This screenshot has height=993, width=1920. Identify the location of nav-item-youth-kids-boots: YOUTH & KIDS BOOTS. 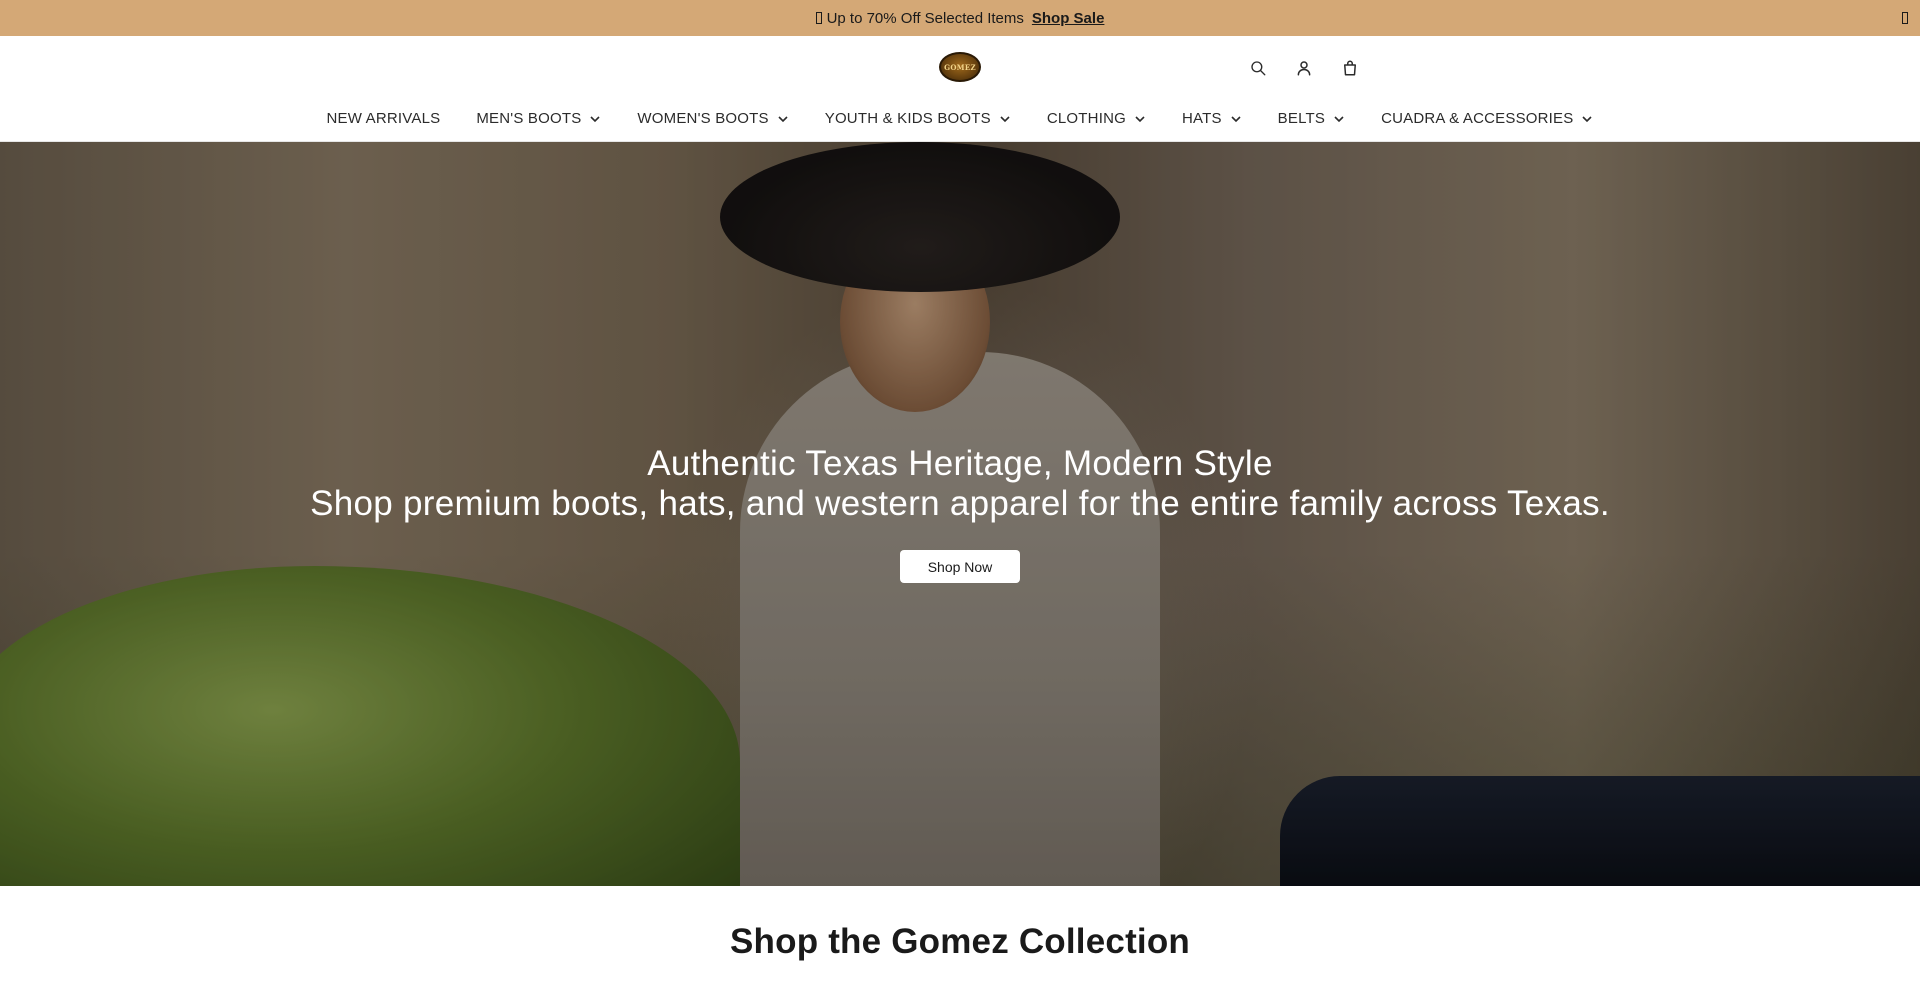
(918, 118).